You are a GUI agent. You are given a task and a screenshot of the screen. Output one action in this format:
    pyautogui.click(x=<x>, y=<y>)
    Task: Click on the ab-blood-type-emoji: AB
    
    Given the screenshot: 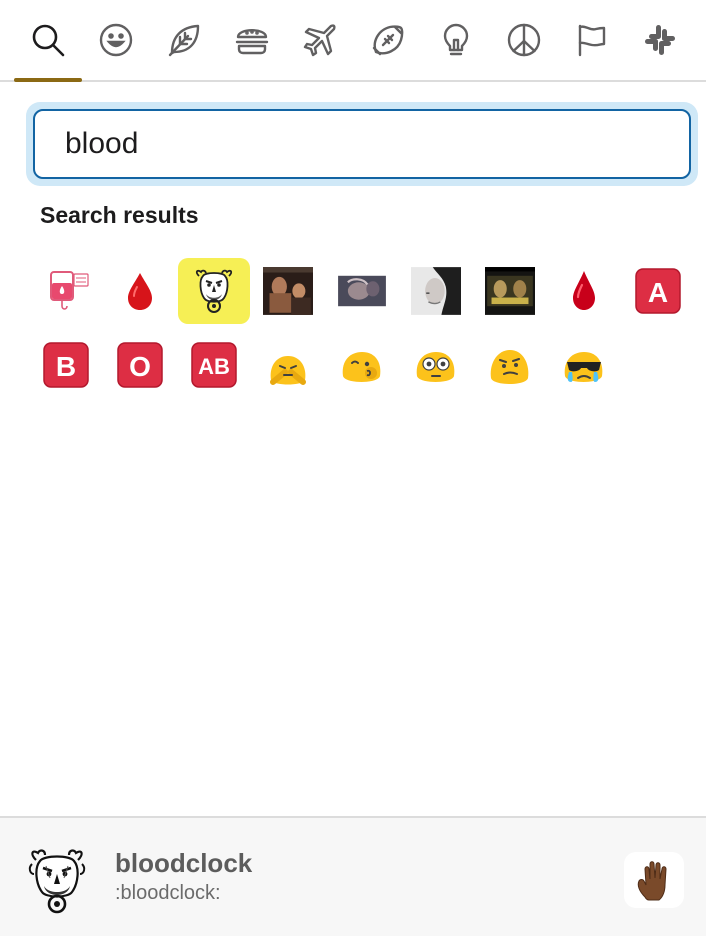 What is the action you would take?
    pyautogui.click(x=214, y=365)
    